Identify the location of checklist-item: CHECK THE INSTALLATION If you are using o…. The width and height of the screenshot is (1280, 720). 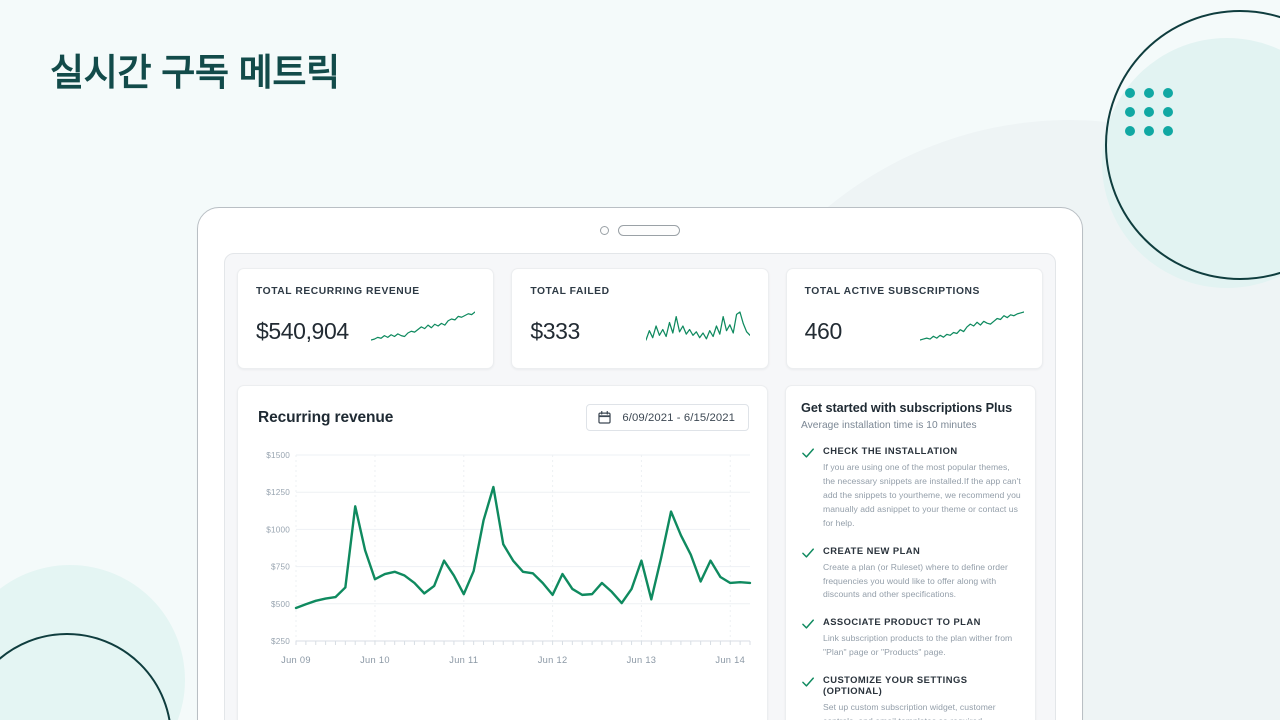
(911, 488).